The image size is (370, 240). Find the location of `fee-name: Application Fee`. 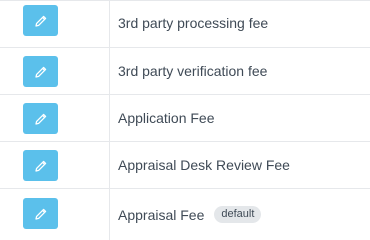

fee-name: Application Fee is located at coordinates (166, 118).